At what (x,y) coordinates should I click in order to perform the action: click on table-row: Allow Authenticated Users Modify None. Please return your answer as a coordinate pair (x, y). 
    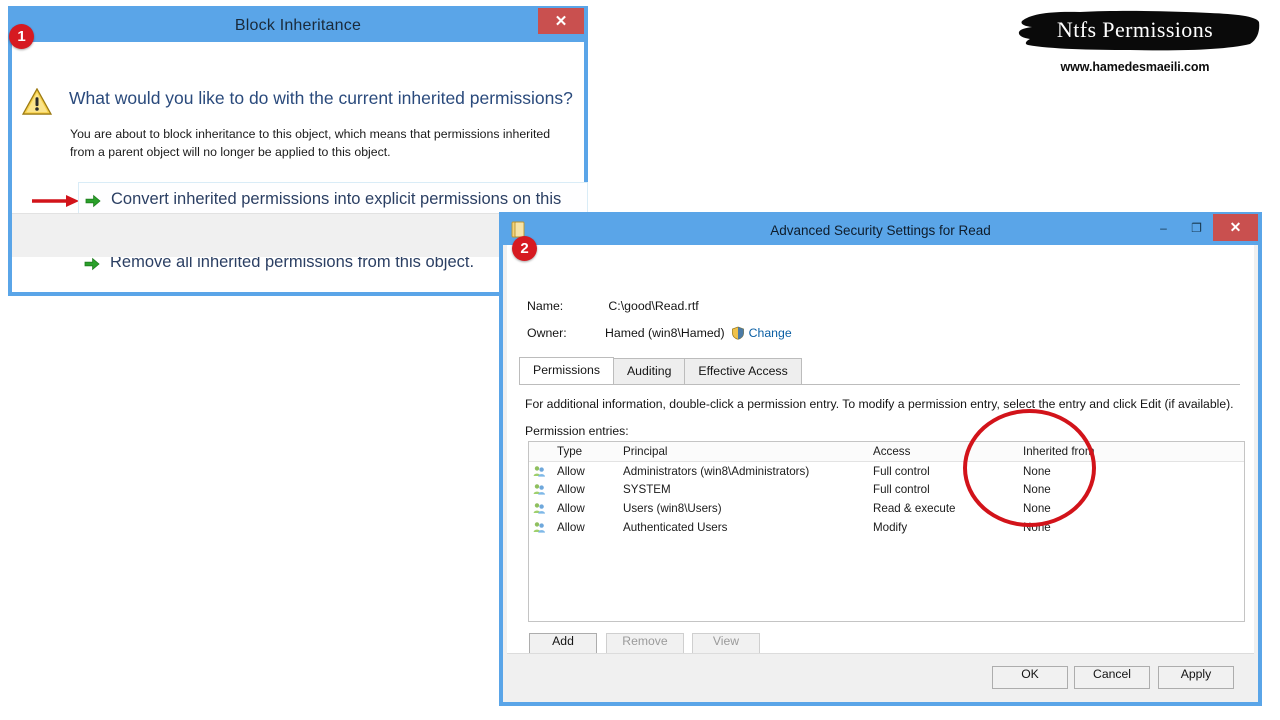
    Looking at the image, I should click on (886, 527).